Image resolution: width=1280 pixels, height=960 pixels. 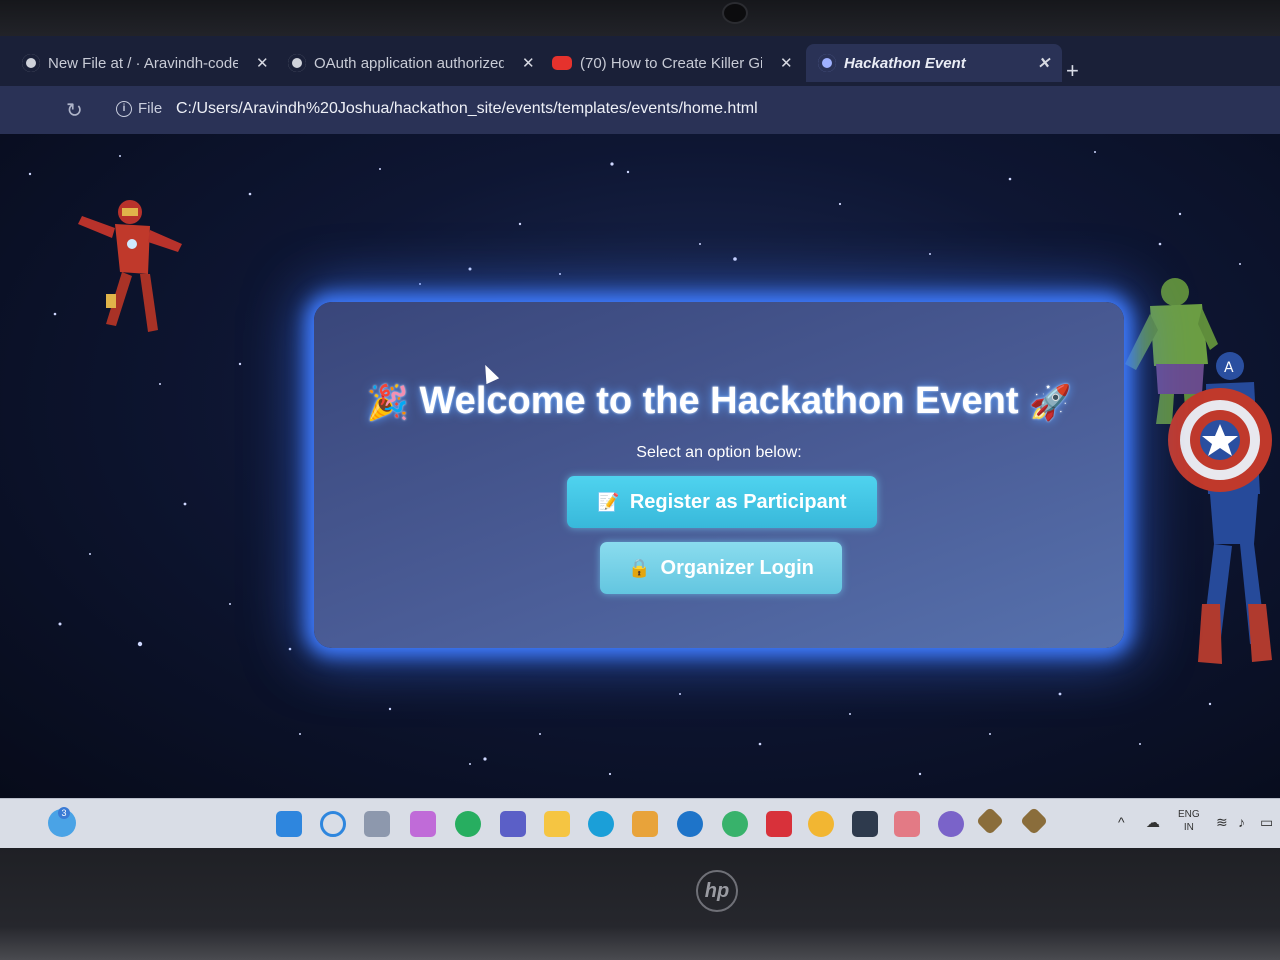 I want to click on cloud-icon: ☁, so click(x=1153, y=822).